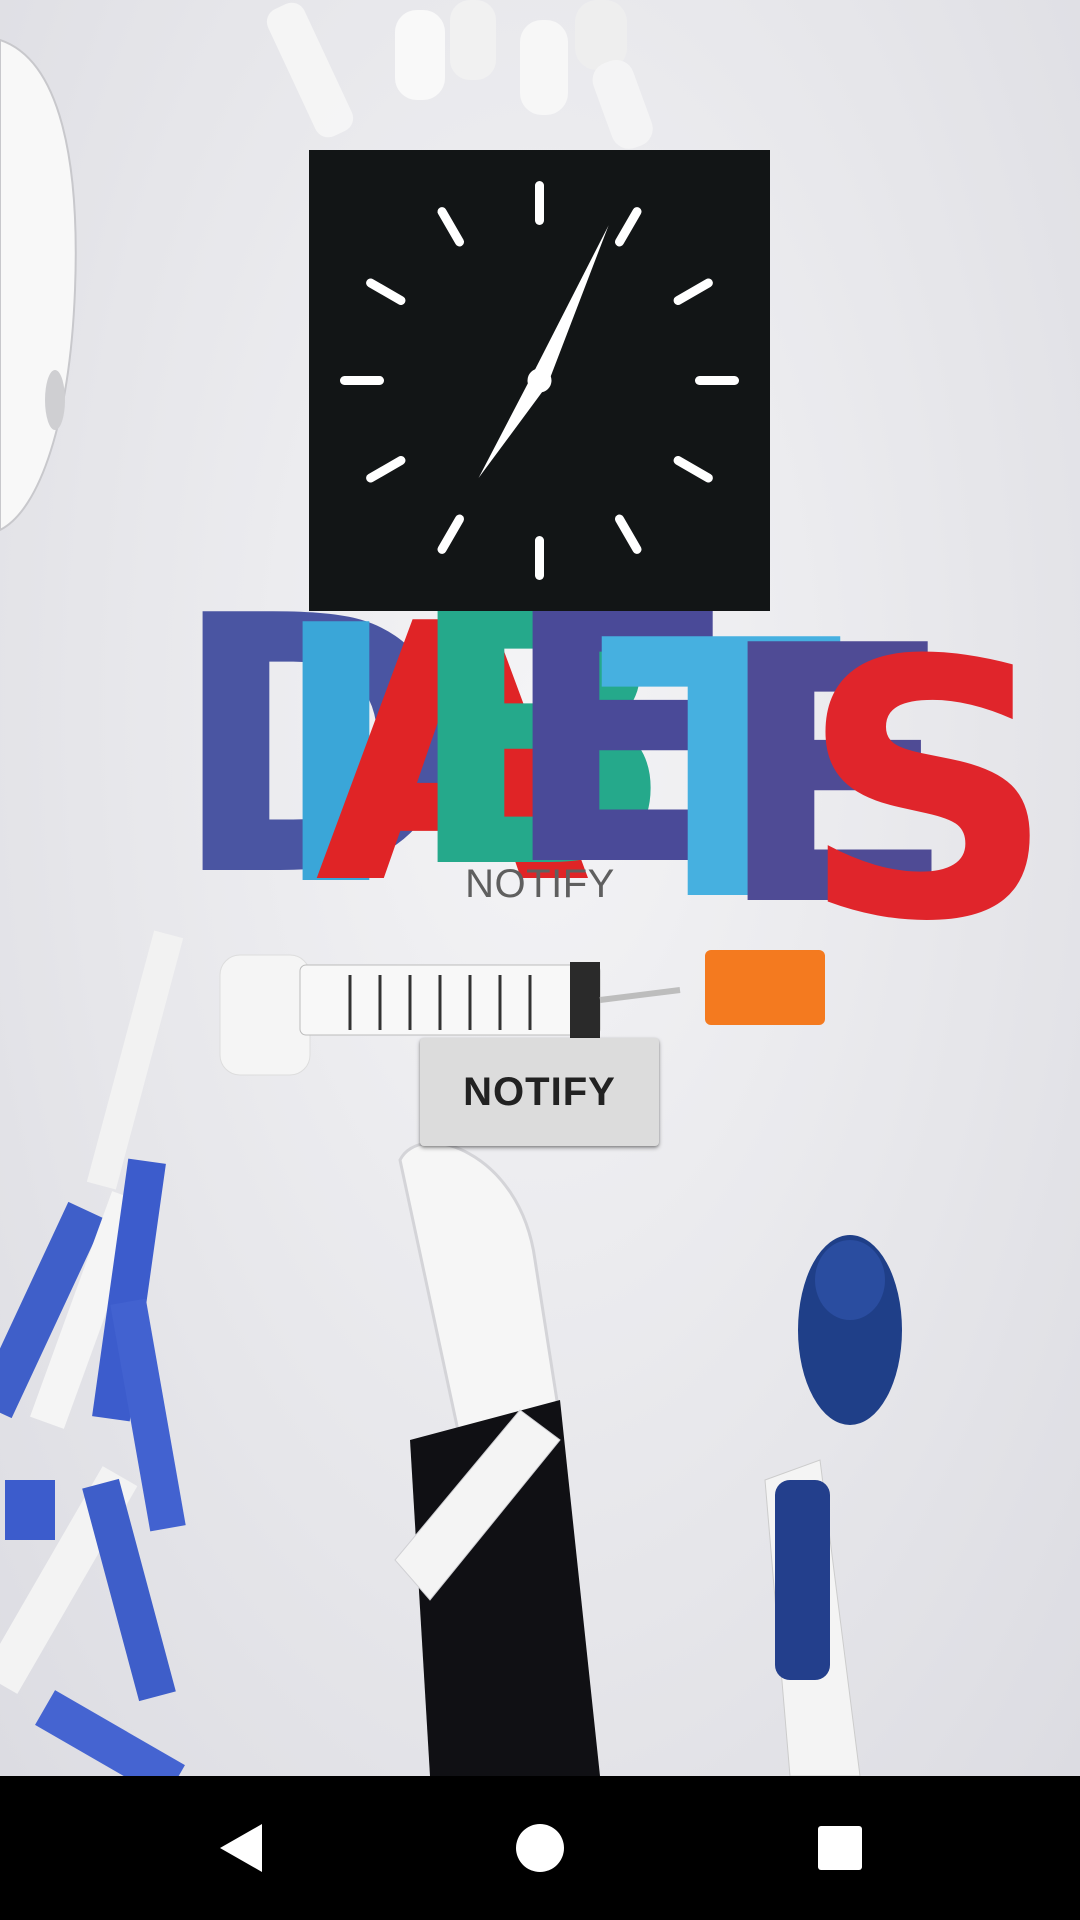 The height and width of the screenshot is (1920, 1080). What do you see at coordinates (459, 74) in the screenshot?
I see `pills-cluster` at bounding box center [459, 74].